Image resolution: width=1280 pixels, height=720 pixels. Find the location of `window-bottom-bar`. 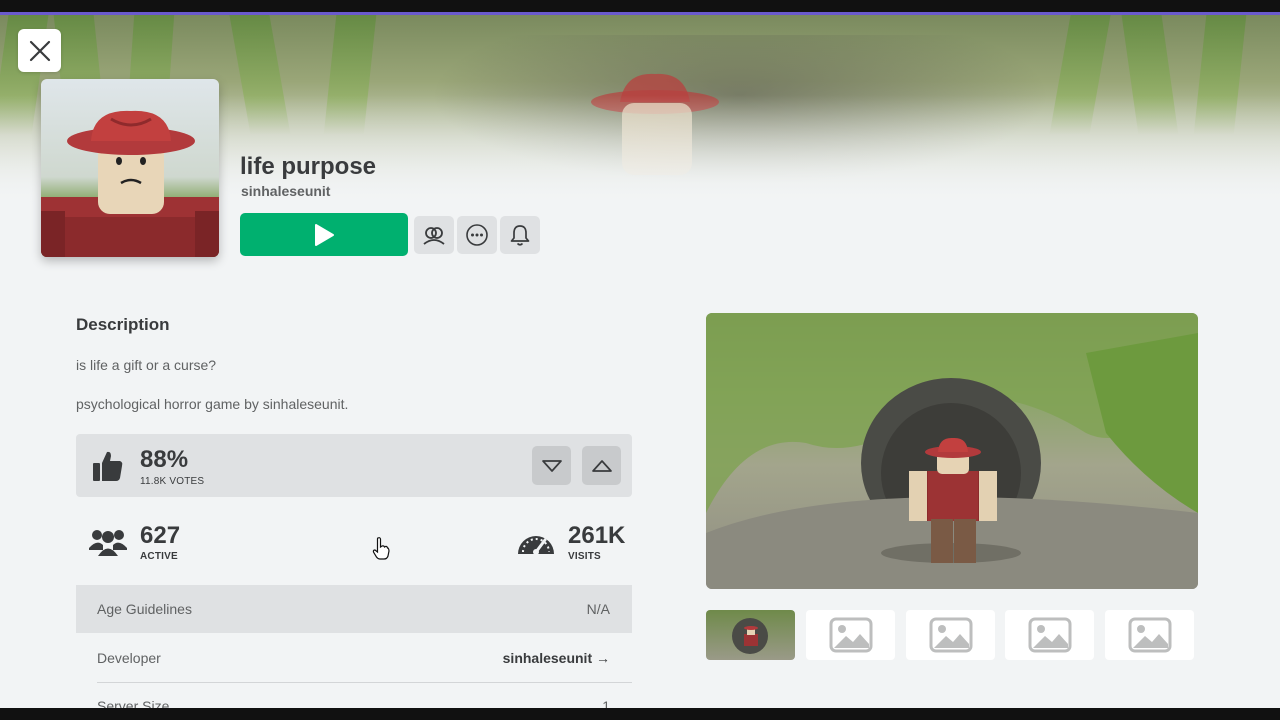

window-bottom-bar is located at coordinates (640, 714).